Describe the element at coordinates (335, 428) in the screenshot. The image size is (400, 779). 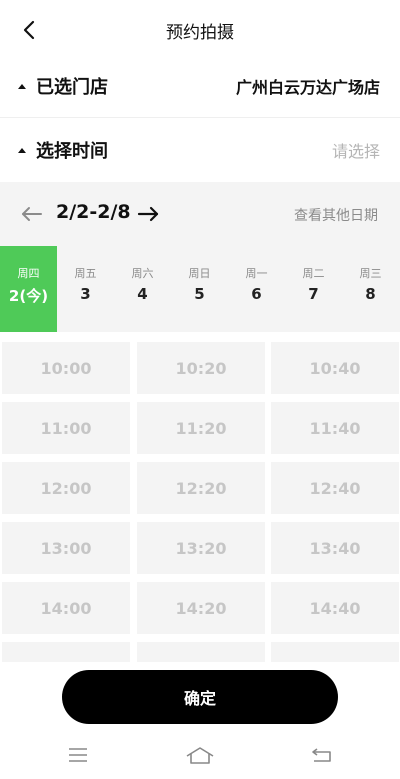
I see `time-slot: 11:40` at that location.